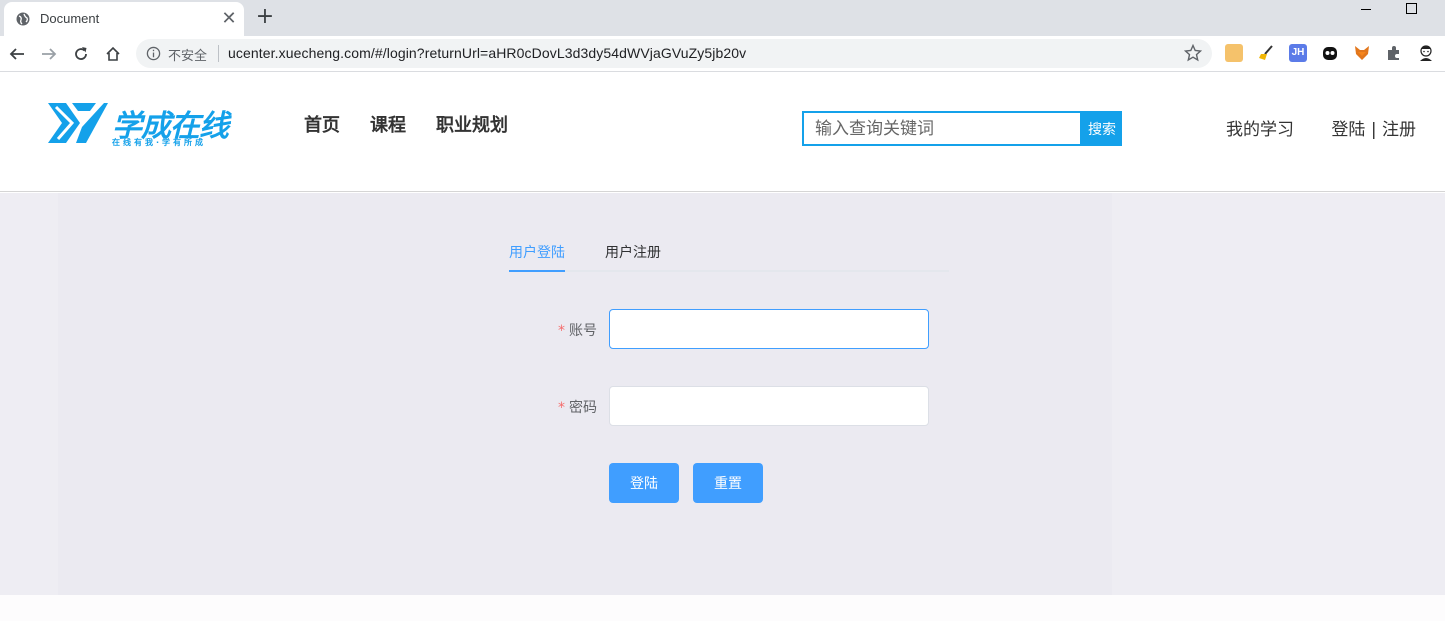  Describe the element at coordinates (1193, 53) in the screenshot. I see `bookmark-star-icon` at that location.